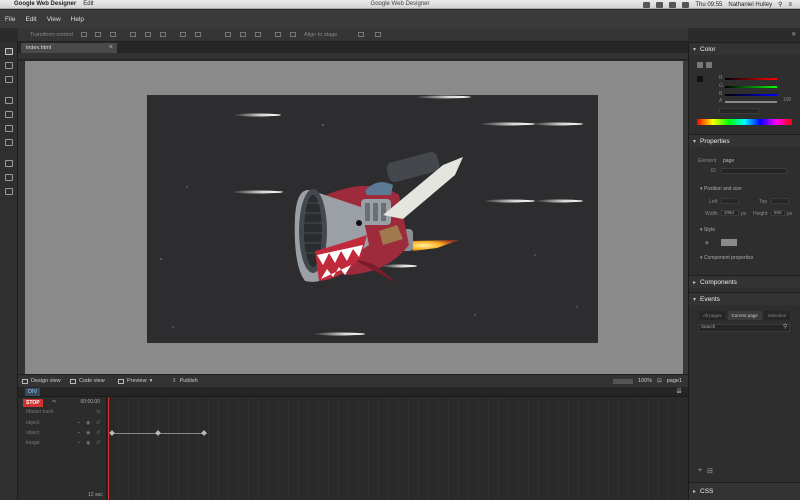 This screenshot has height=500, width=800. Describe the element at coordinates (729, 242) in the screenshot. I see `background-swatch` at that location.